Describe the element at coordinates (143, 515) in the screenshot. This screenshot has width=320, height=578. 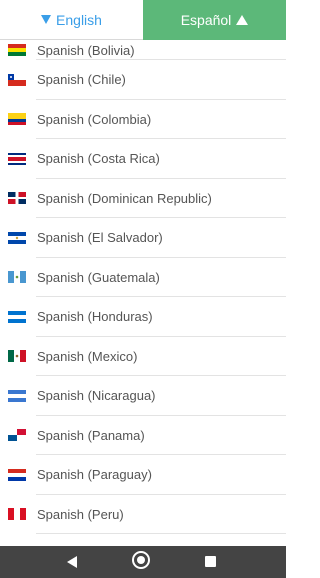
I see `list-item: Spanish (Peru)` at that location.